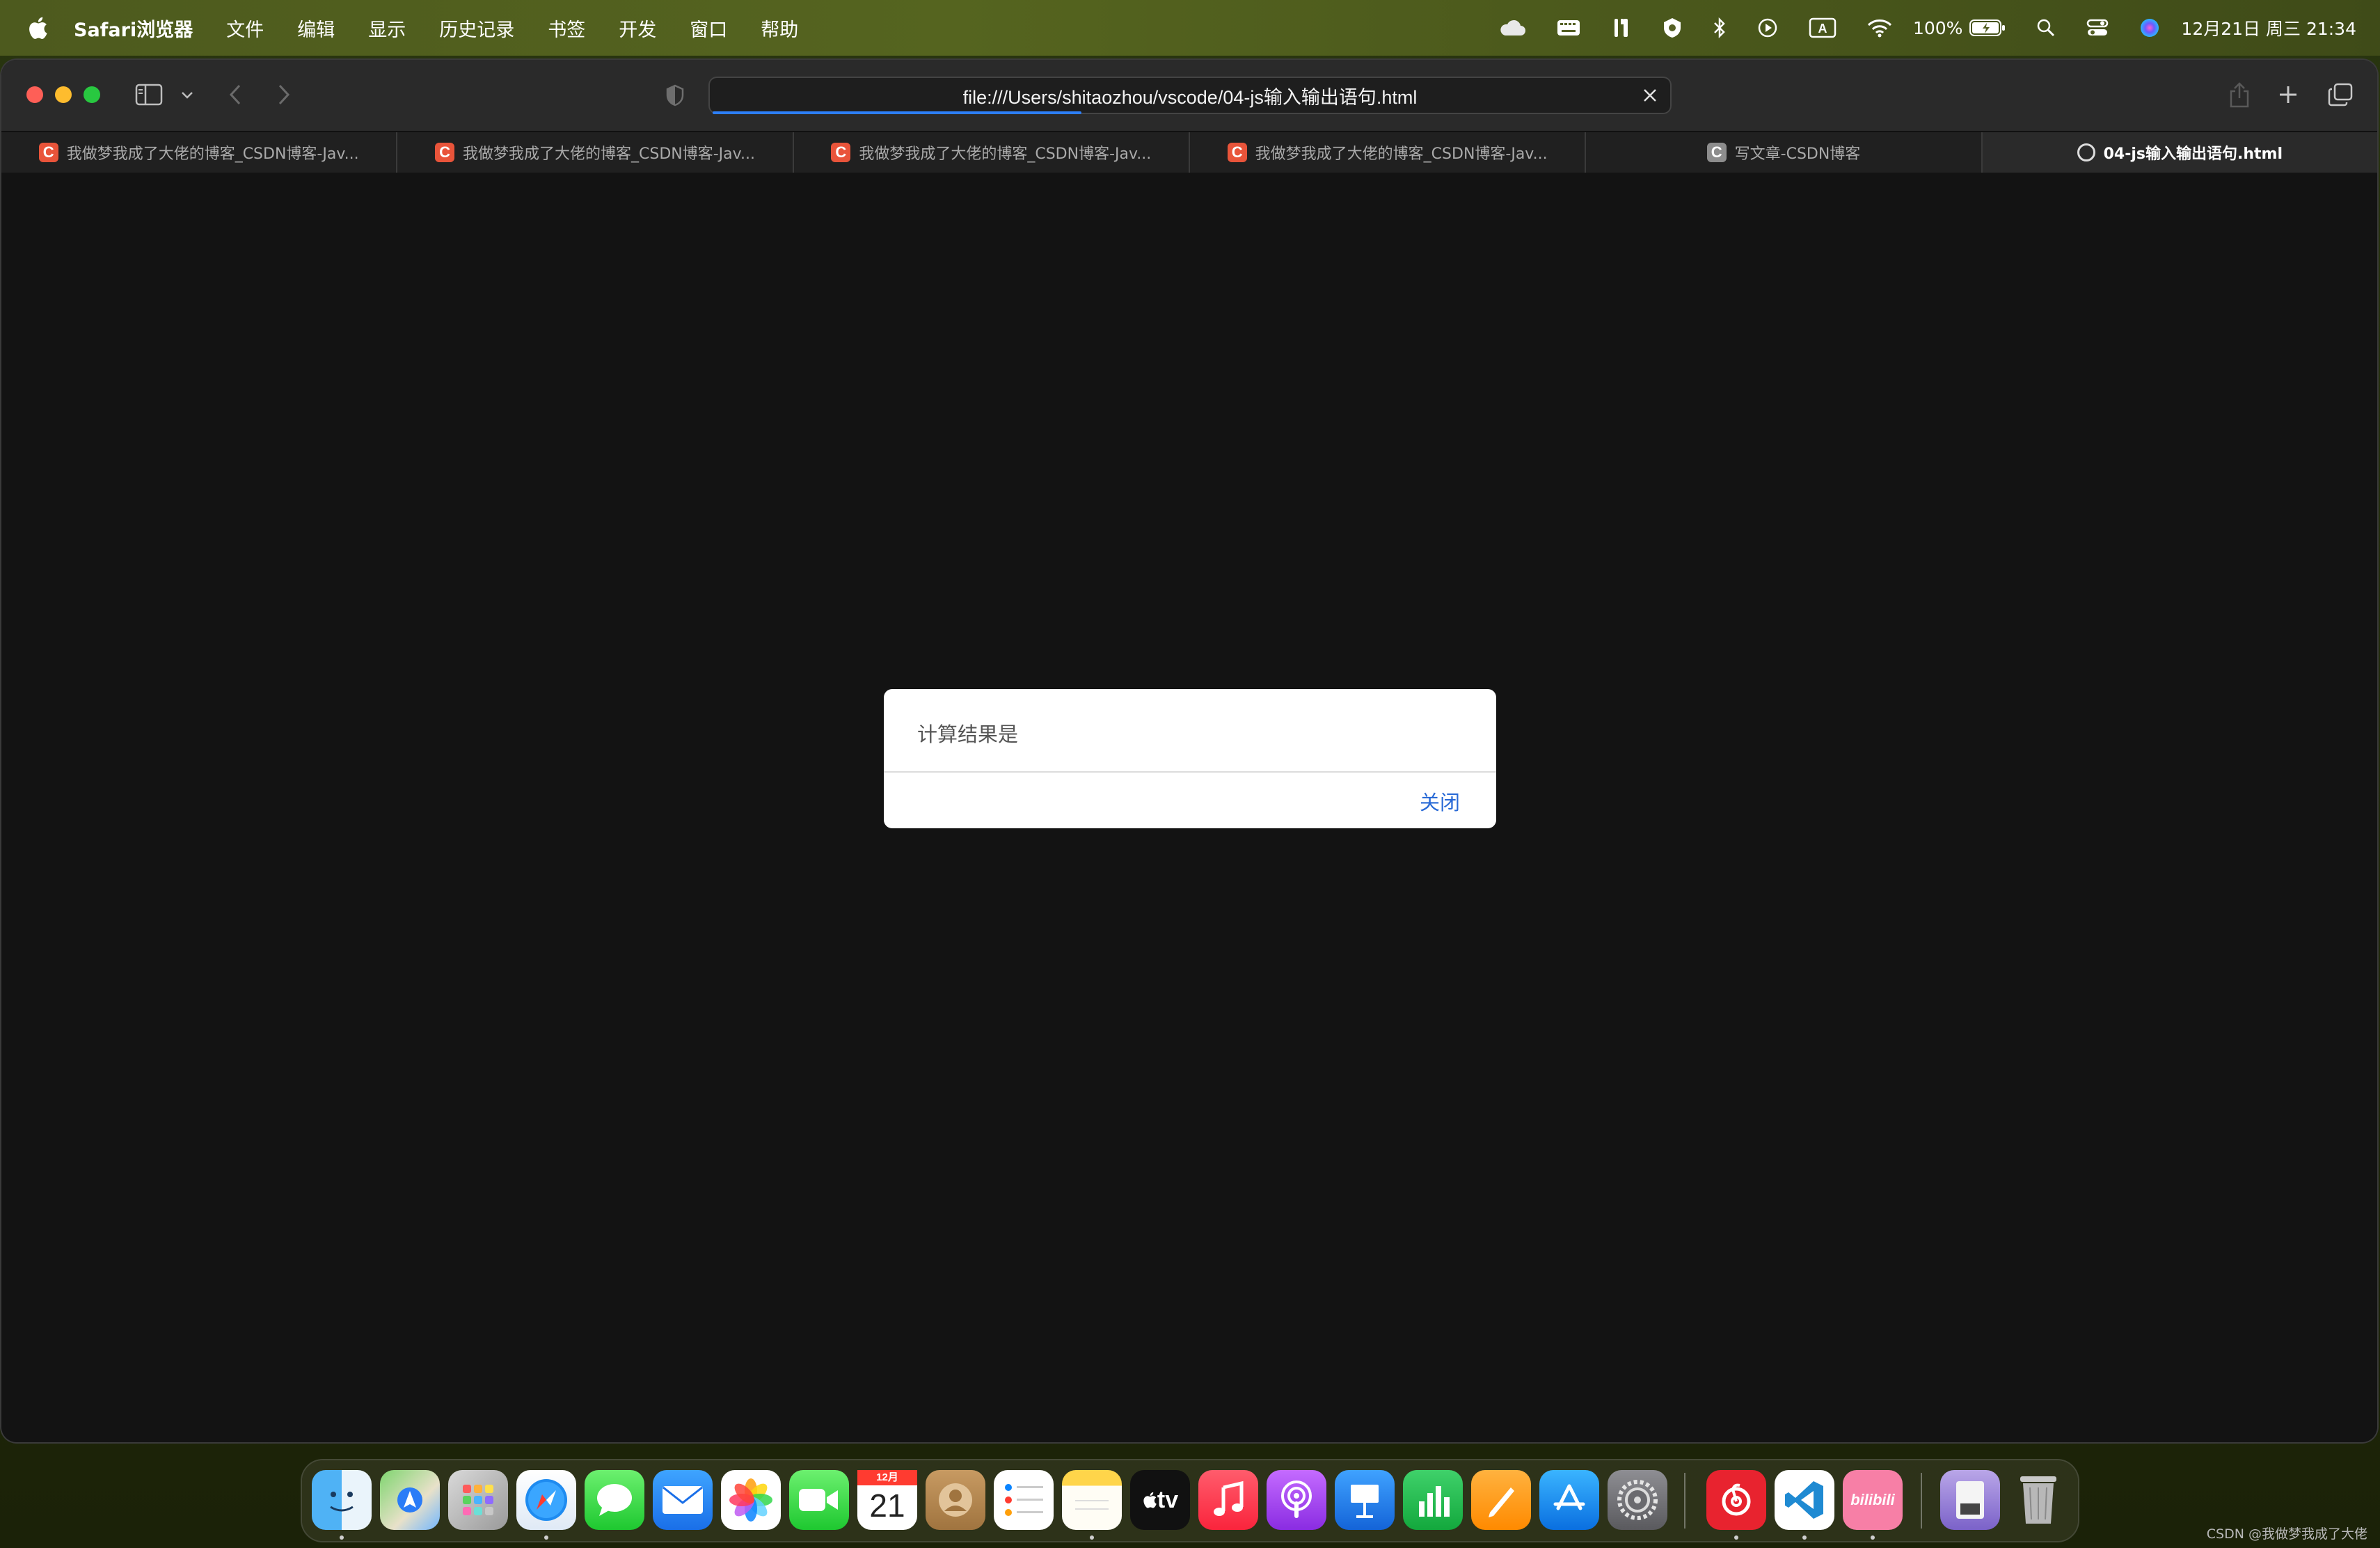  What do you see at coordinates (1637, 1500) in the screenshot?
I see `system-settings-icon` at bounding box center [1637, 1500].